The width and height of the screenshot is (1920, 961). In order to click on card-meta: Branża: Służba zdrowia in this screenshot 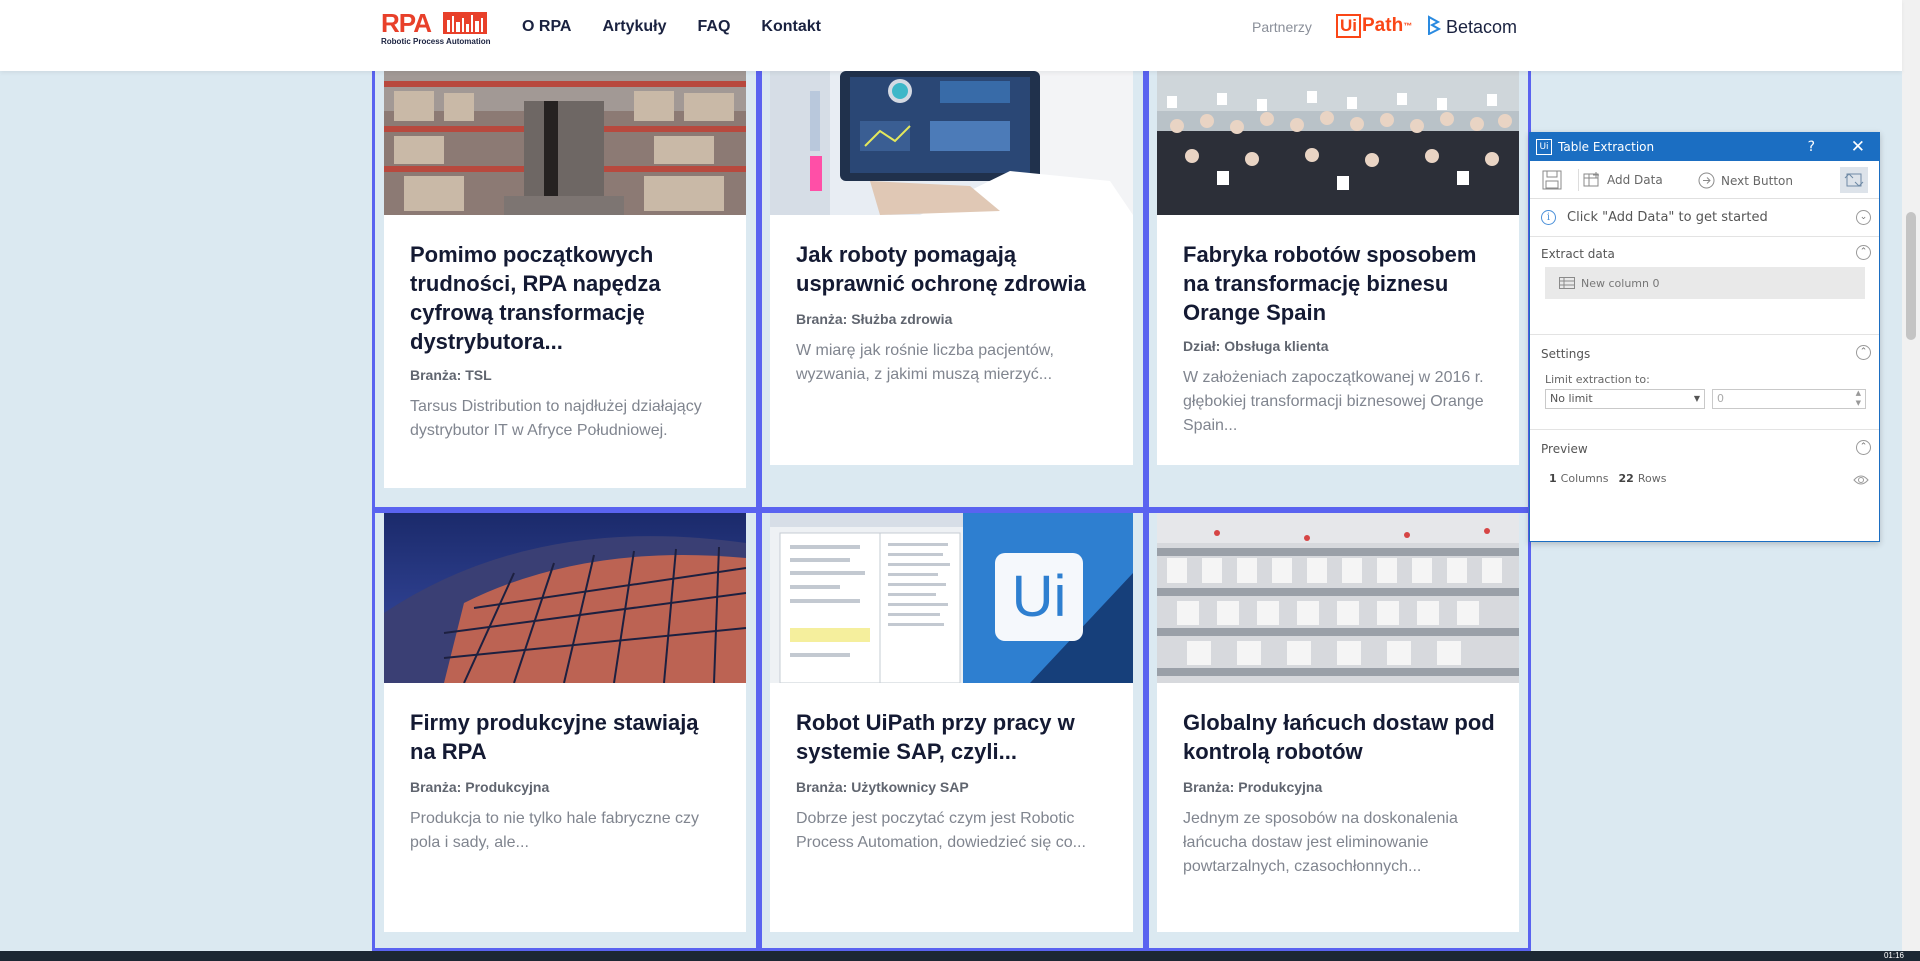, I will do `click(874, 319)`.